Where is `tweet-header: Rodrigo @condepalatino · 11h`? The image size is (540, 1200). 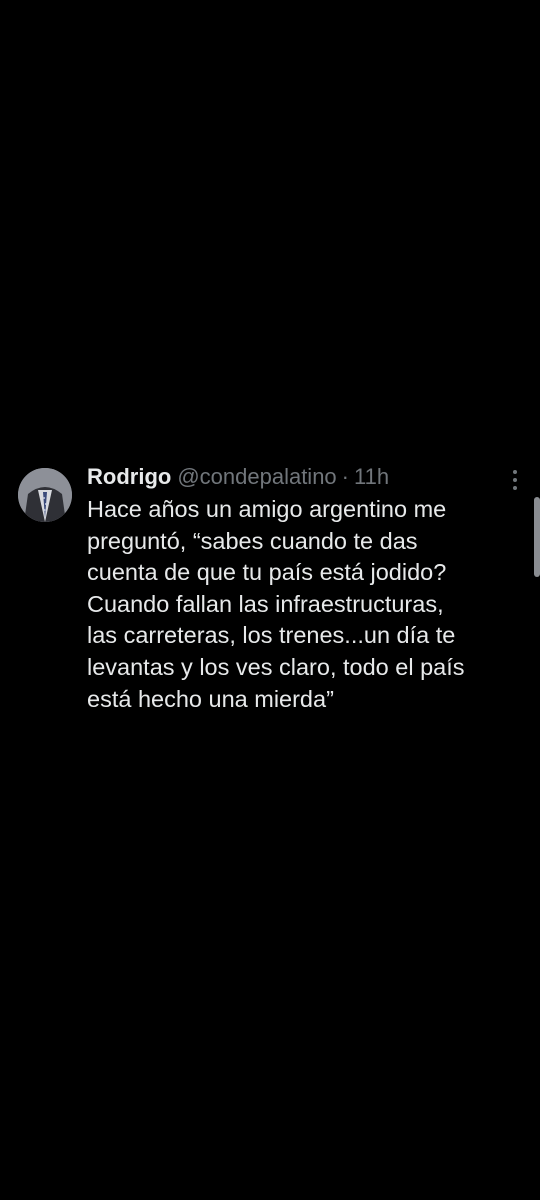 tweet-header: Rodrigo @condepalatino · 11h is located at coordinates (307, 477).